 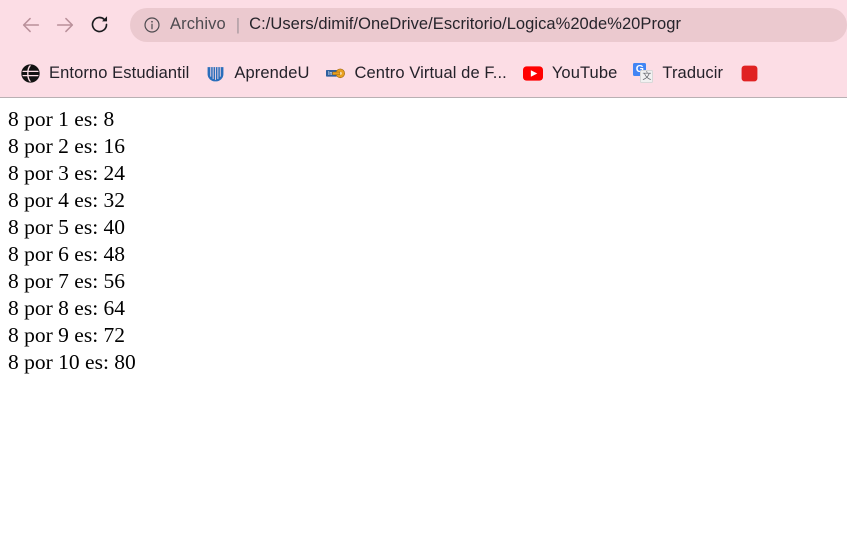 What do you see at coordinates (67, 173) in the screenshot?
I see `output-line: 8 por 3 es: 24` at bounding box center [67, 173].